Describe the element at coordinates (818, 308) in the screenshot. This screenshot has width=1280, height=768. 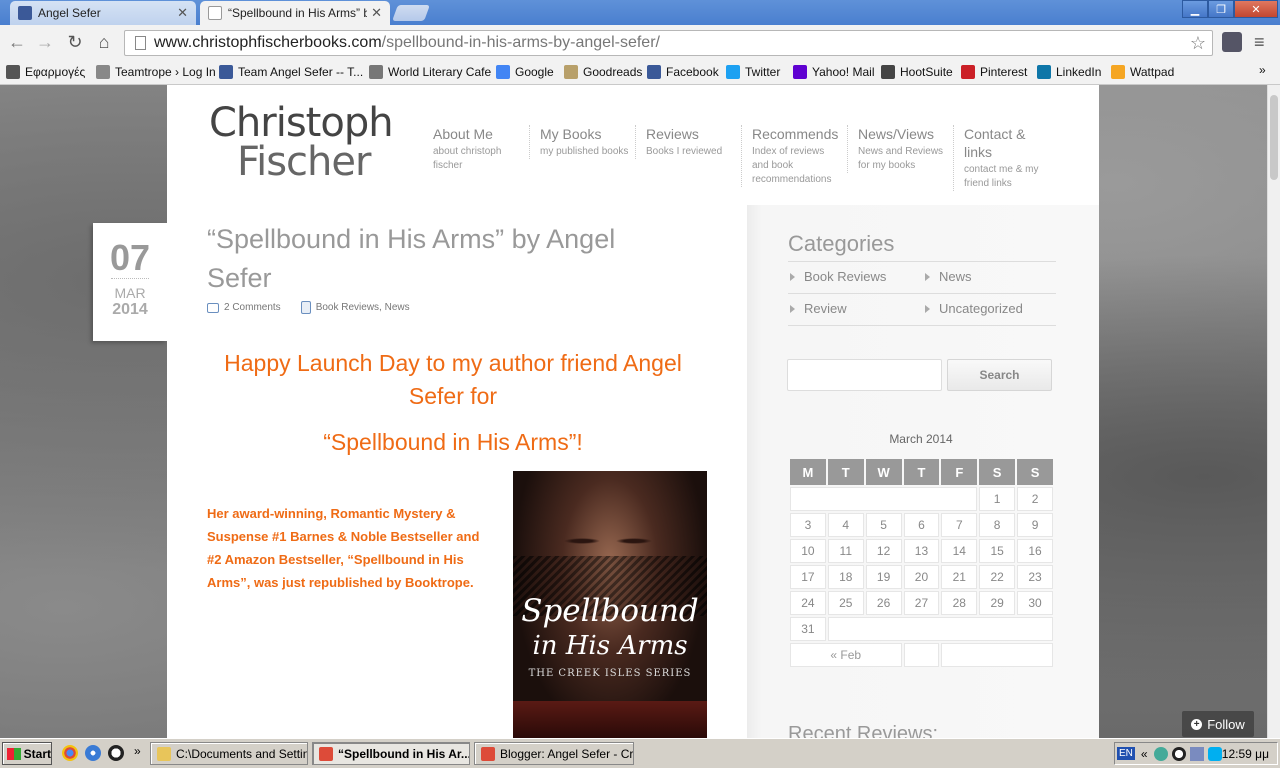
I see `category-review: Review` at that location.